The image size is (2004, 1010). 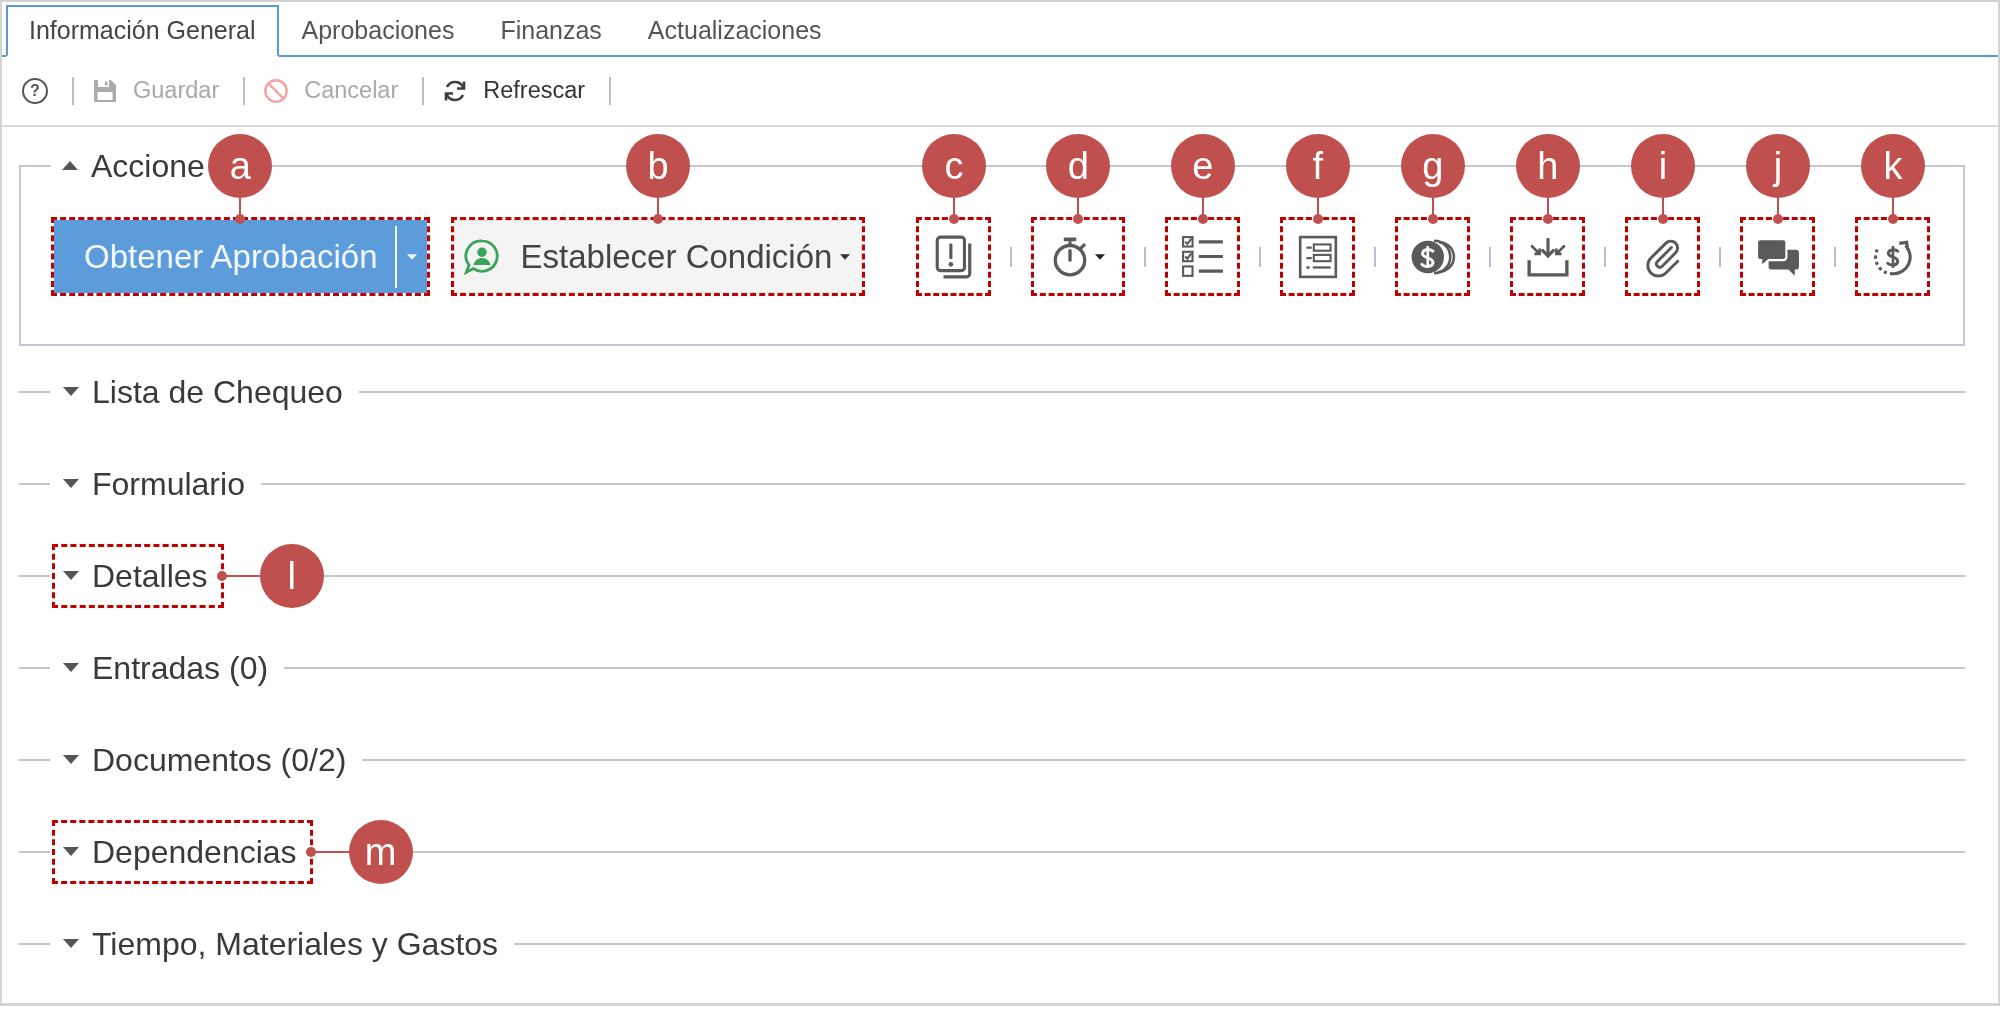 I want to click on tab: Actualizaciones, so click(x=734, y=31).